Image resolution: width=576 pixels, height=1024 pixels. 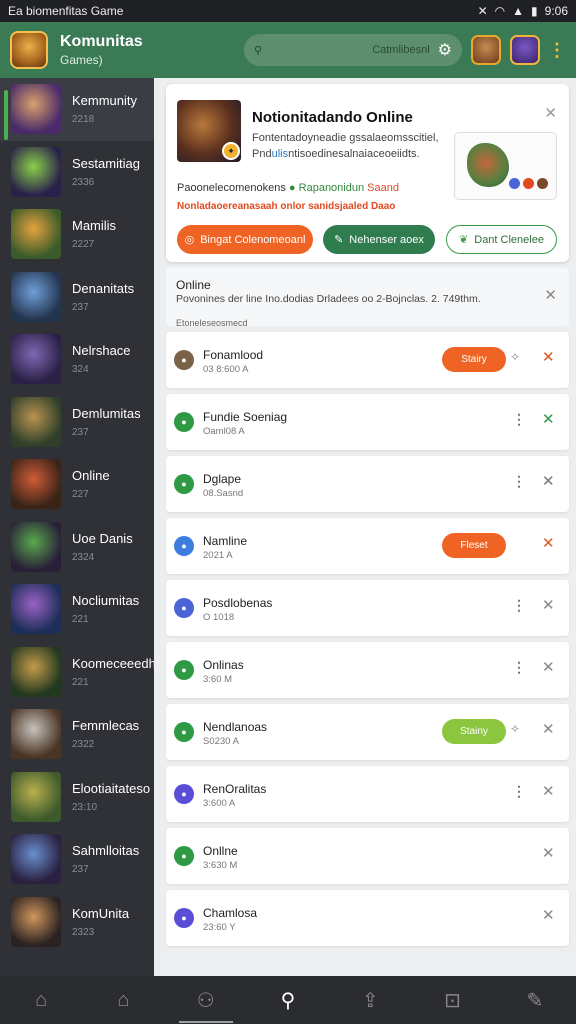 I want to click on battery-icon: ▮, so click(x=534, y=11).